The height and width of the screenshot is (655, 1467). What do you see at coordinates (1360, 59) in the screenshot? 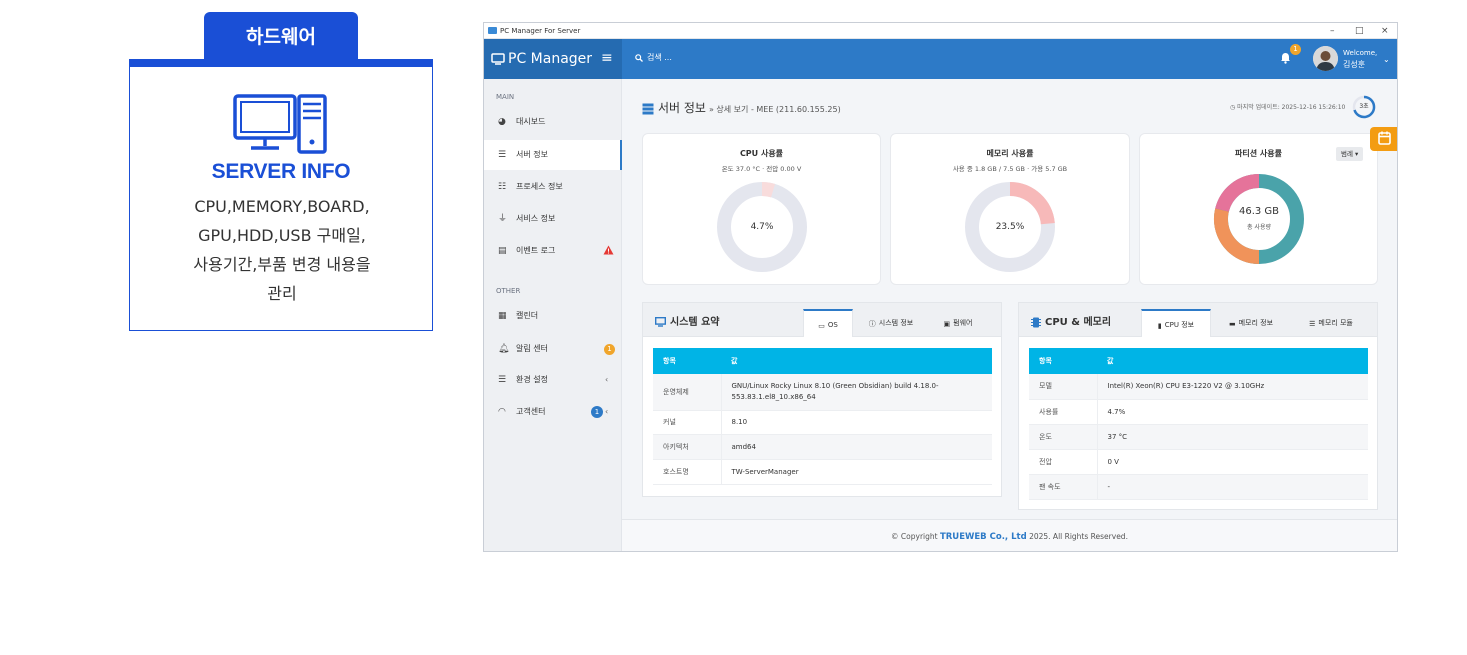
I see `welcome-text: Welcome, 김성훈` at bounding box center [1360, 59].